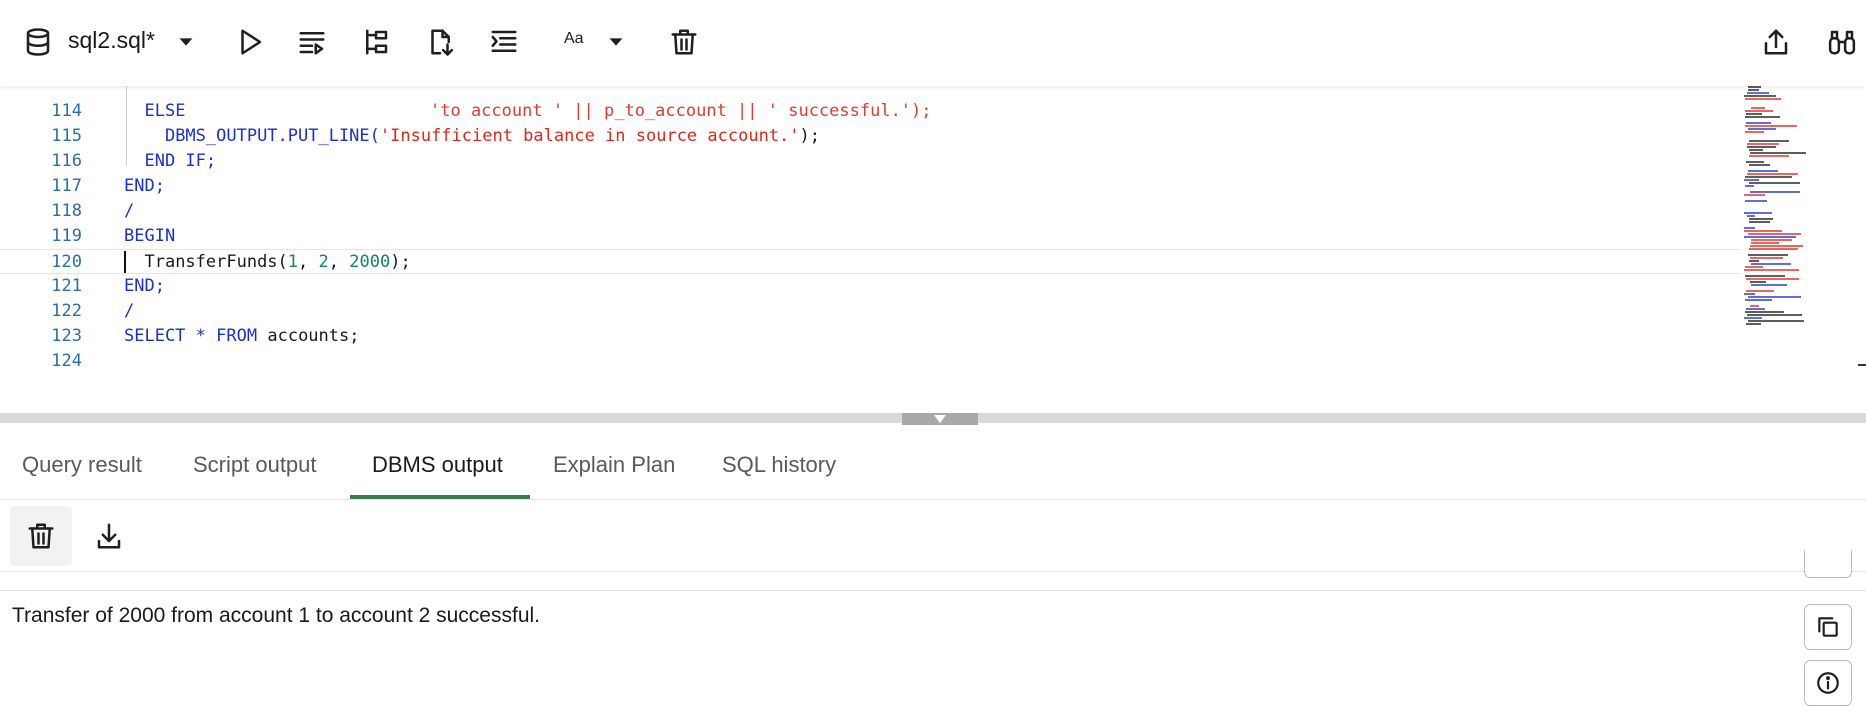 The height and width of the screenshot is (706, 1866). Describe the element at coordinates (255, 465) in the screenshot. I see `tab-script-output: Script output` at that location.